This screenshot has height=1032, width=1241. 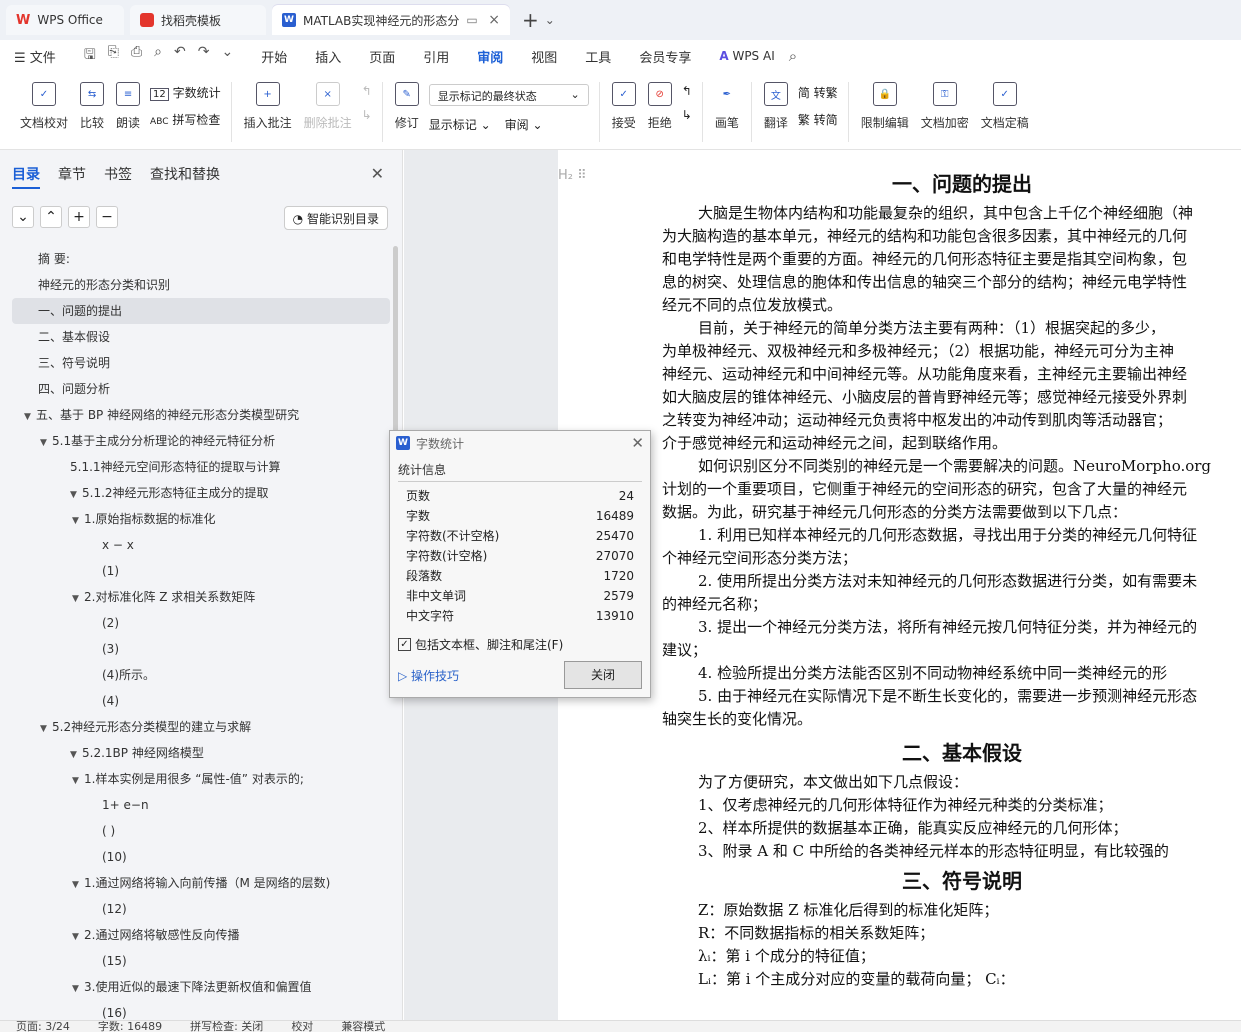 What do you see at coordinates (302, 1026) in the screenshot?
I see `proof-indicator: 校对` at bounding box center [302, 1026].